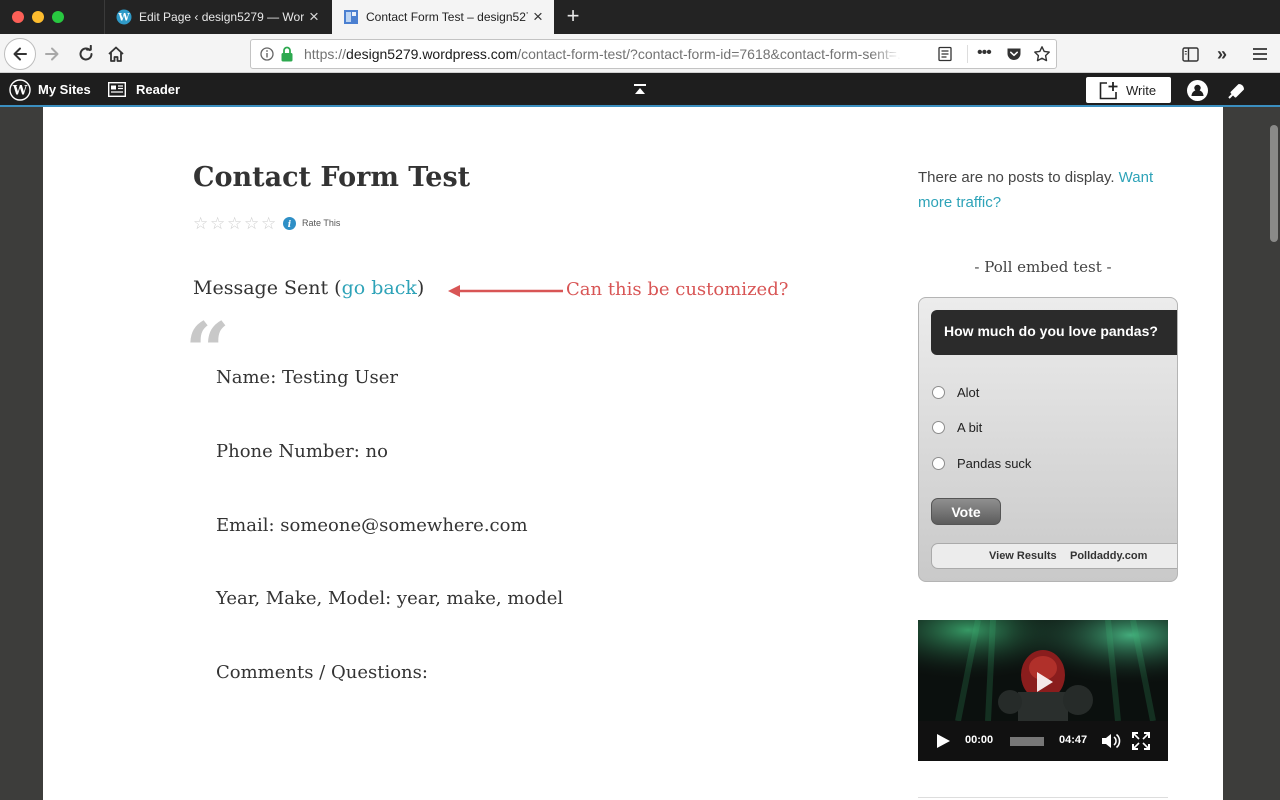 This screenshot has width=1280, height=800. What do you see at coordinates (994, 463) in the screenshot?
I see `poll-option-label: Pandas suck` at bounding box center [994, 463].